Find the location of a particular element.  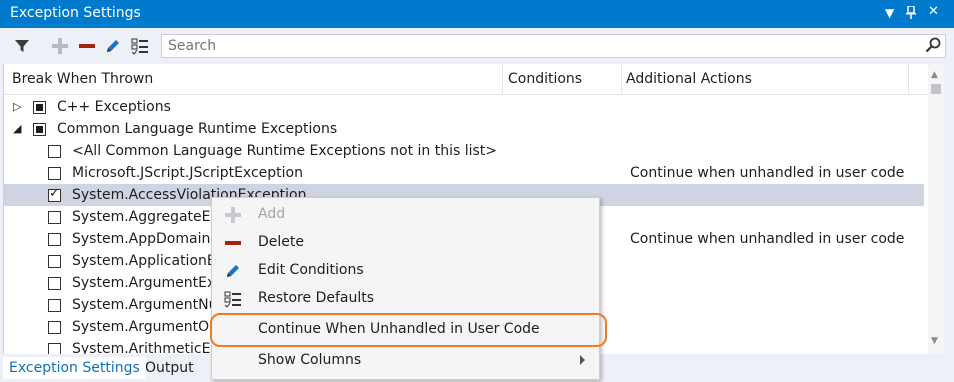

collapse-arrow-icon: ◢ is located at coordinates (17, 128).